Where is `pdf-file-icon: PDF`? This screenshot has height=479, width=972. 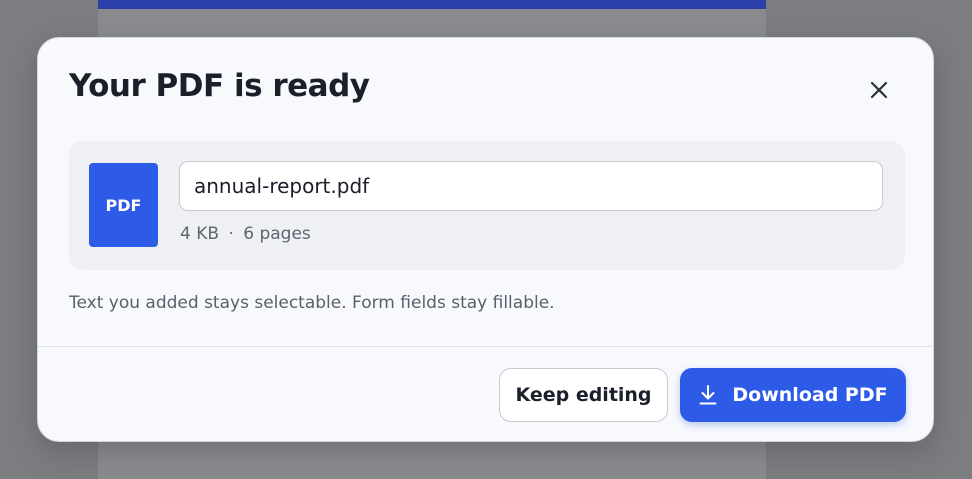
pdf-file-icon: PDF is located at coordinates (123, 205).